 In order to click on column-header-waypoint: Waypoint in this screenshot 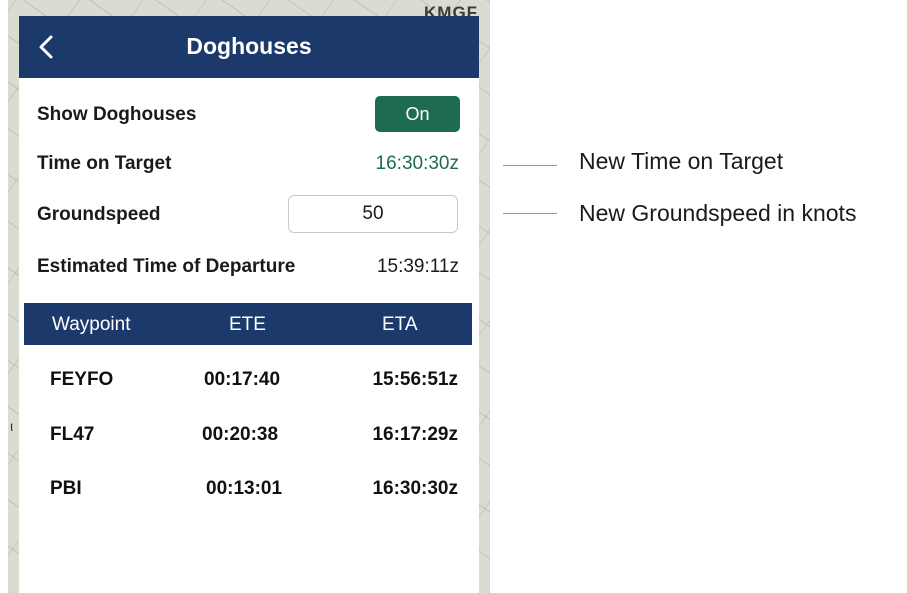, I will do `click(91, 324)`.